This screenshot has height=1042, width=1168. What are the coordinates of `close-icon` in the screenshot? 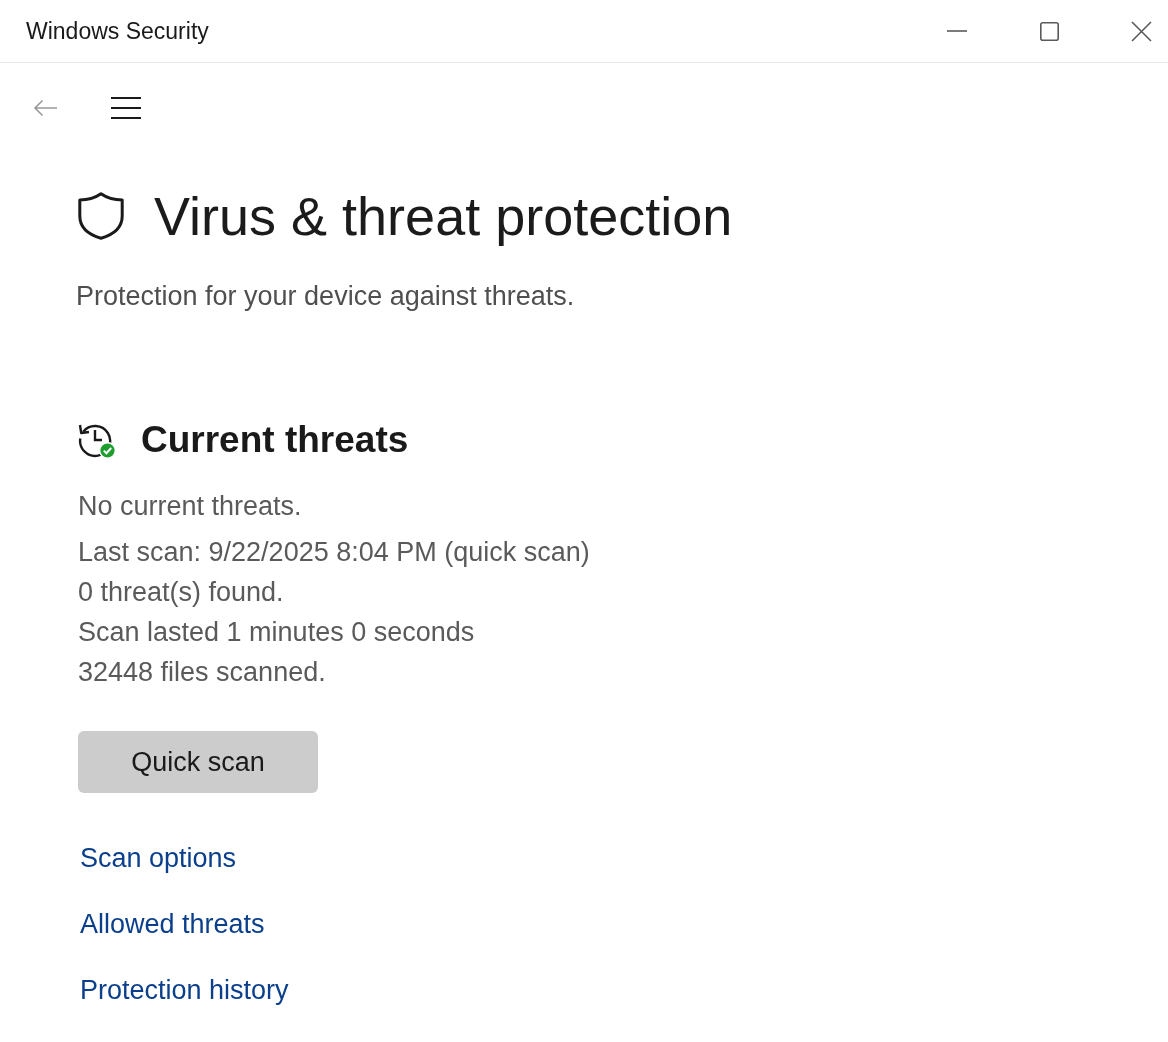 It's located at (1141, 31).